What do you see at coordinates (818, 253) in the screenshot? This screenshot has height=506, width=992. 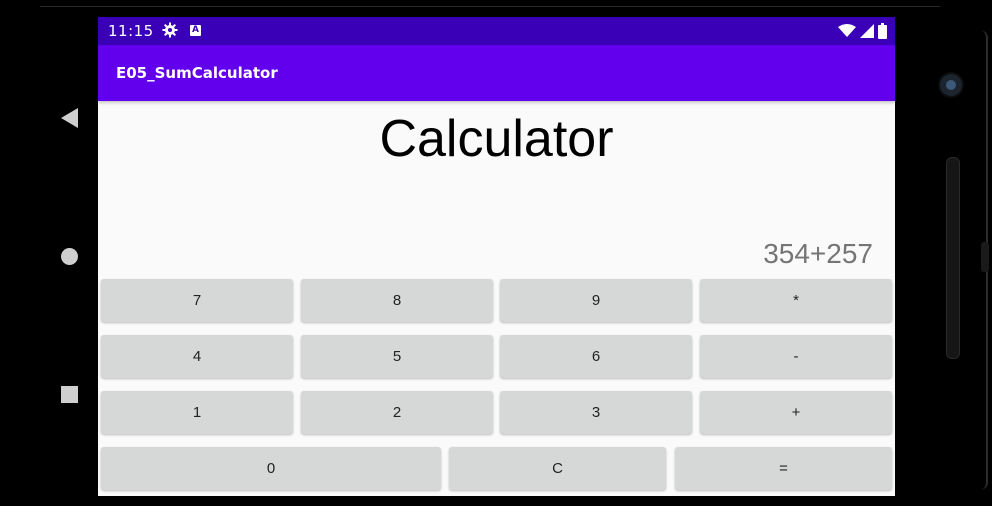 I see `calculator-display: 354+257` at bounding box center [818, 253].